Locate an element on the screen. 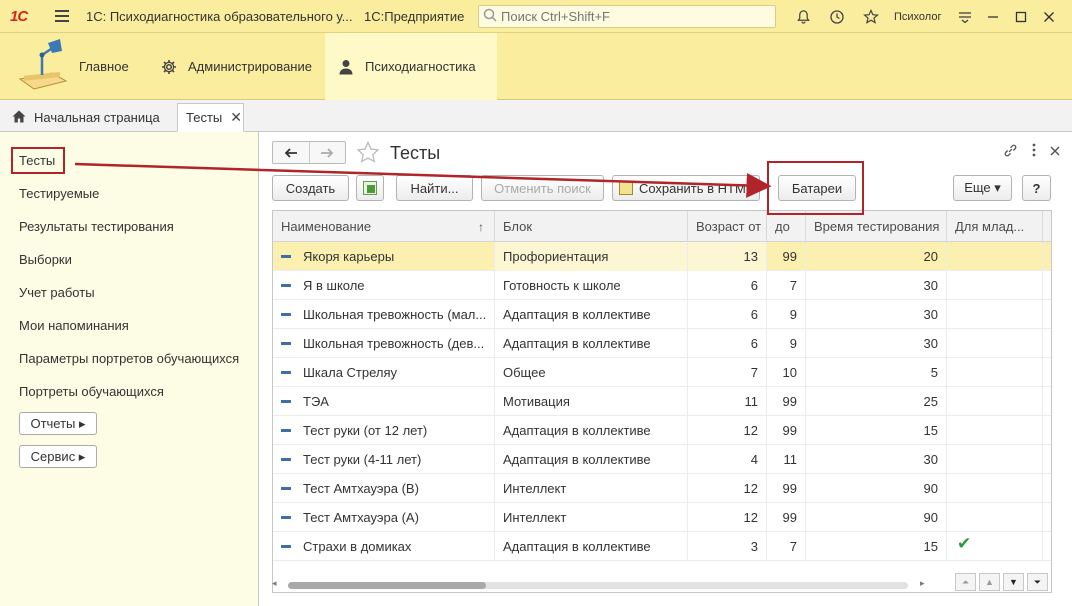 Image resolution: width=1072 pixels, height=606 pixels. history-icon is located at coordinates (837, 16).